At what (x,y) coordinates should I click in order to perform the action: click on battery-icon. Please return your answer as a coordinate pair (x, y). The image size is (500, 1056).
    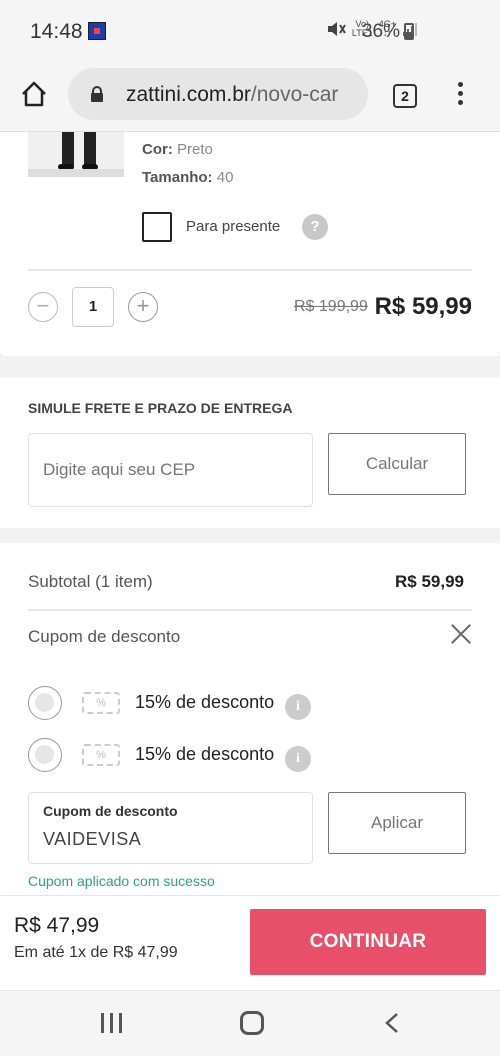
    Looking at the image, I should click on (409, 31).